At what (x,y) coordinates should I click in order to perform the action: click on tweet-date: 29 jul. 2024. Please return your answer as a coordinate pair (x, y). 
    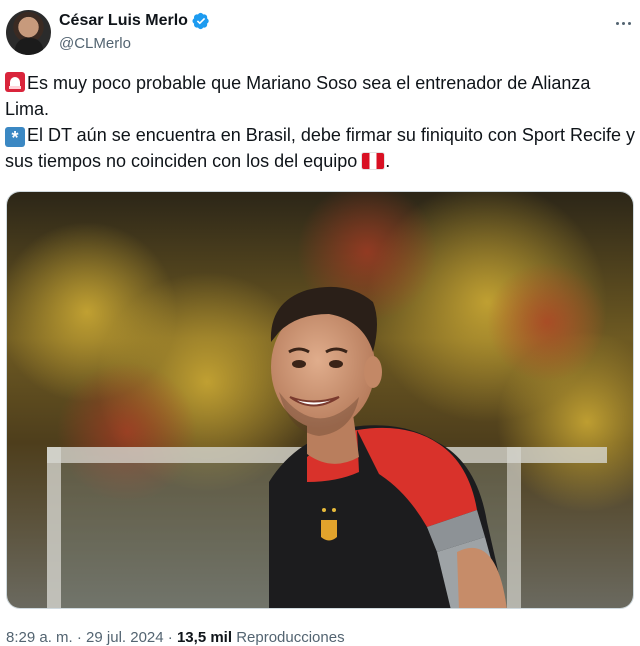
    Looking at the image, I should click on (125, 637).